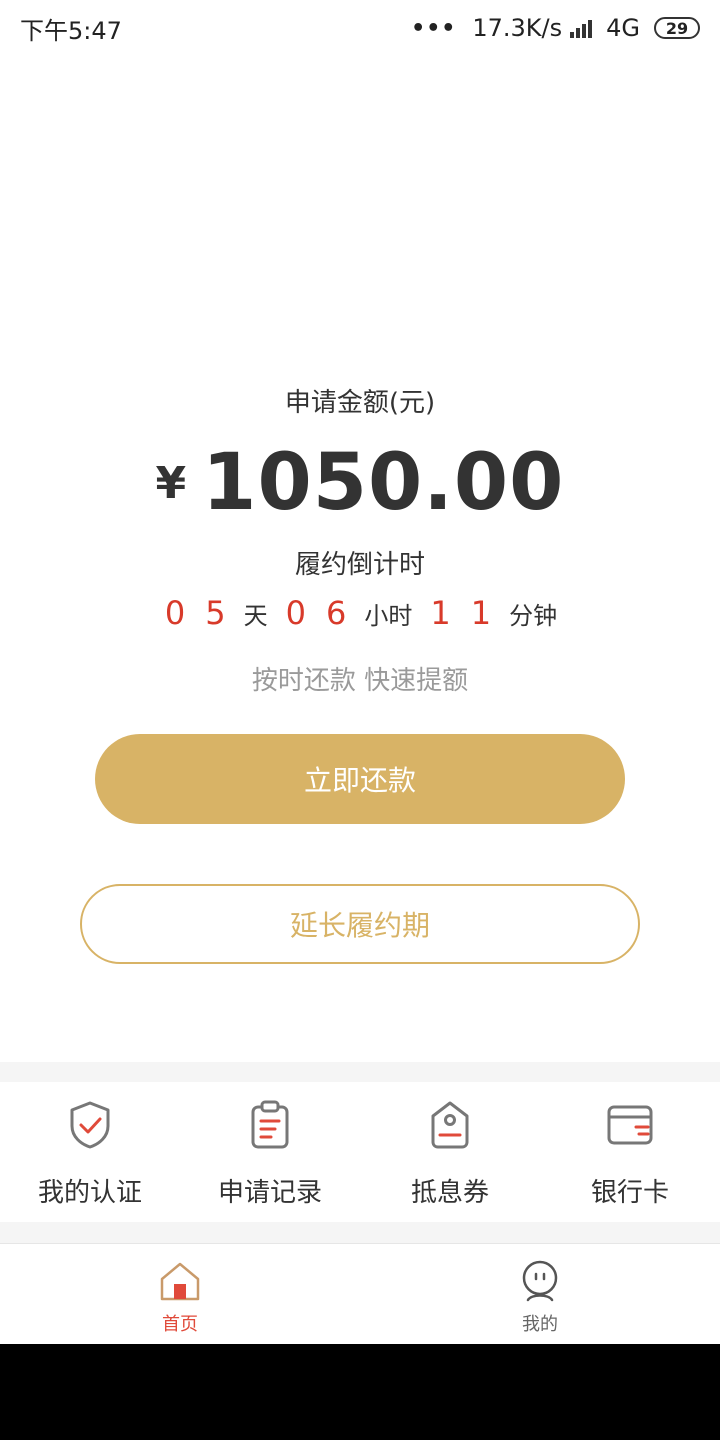  Describe the element at coordinates (215, 613) in the screenshot. I see `countdown-days-digit: 5` at that location.